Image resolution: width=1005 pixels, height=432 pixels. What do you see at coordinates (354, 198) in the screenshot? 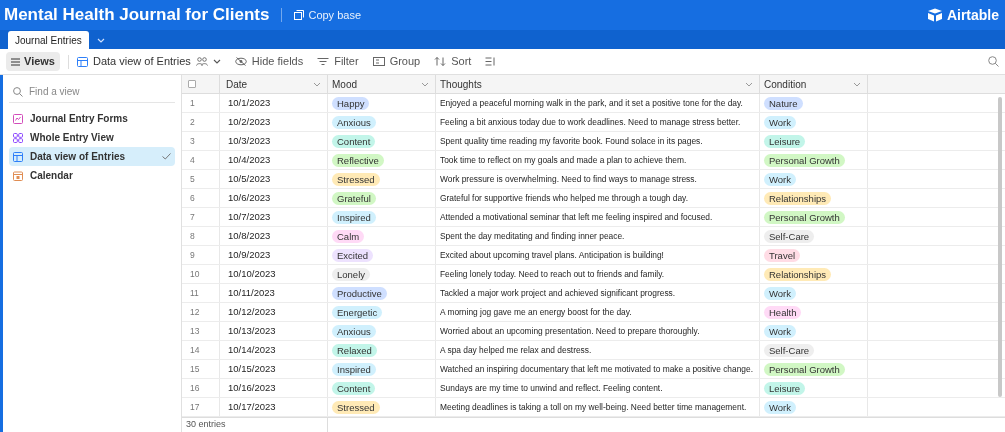
I see `tag: Grateful` at bounding box center [354, 198].